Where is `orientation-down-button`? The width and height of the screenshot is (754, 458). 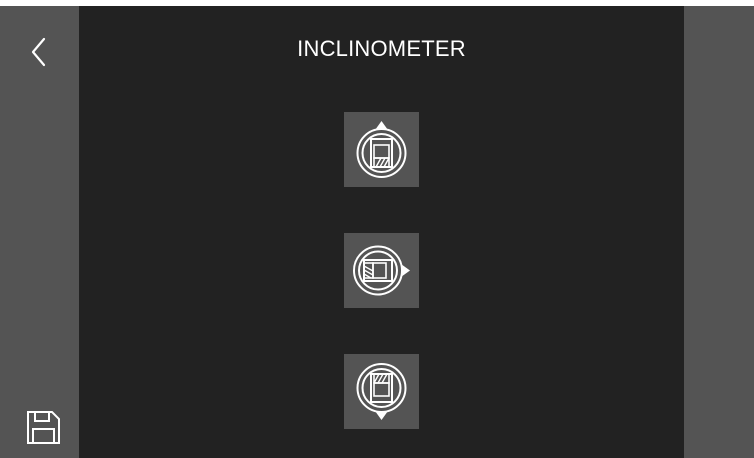
orientation-down-button is located at coordinates (381, 391).